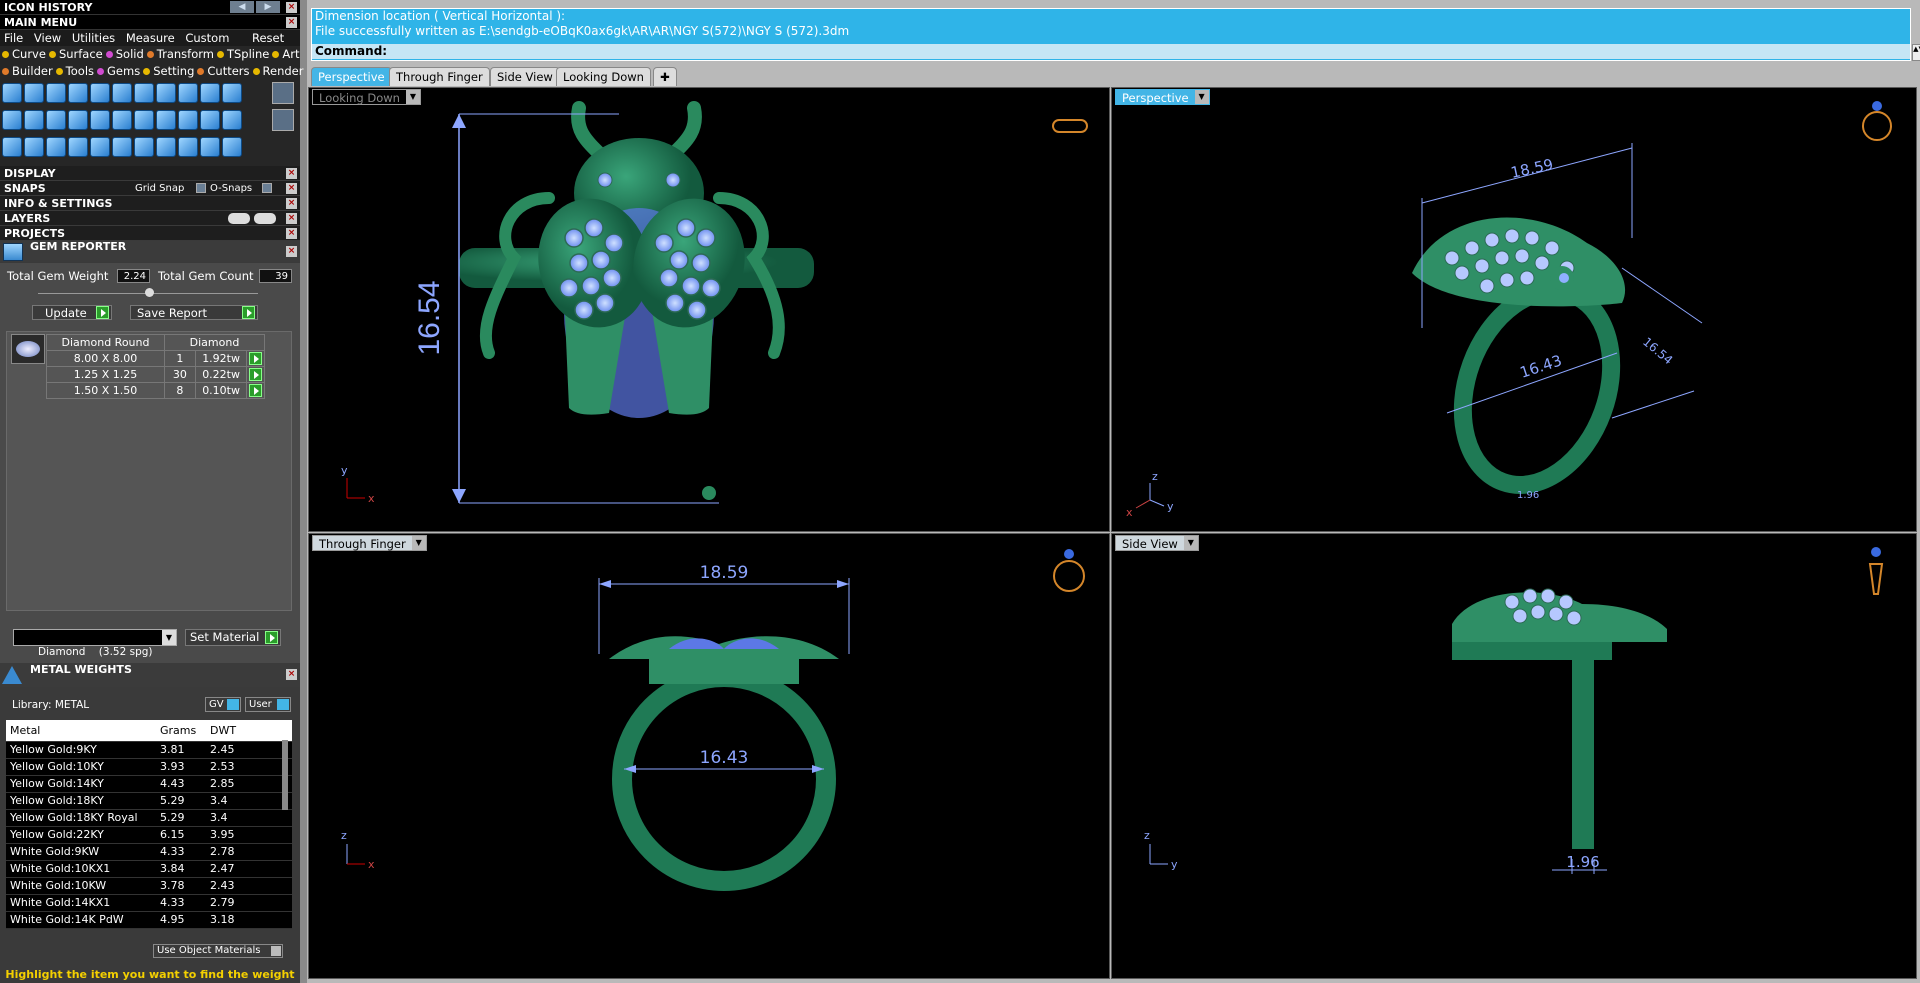 The height and width of the screenshot is (983, 1920). What do you see at coordinates (1916, 52) in the screenshot?
I see `scroll-arrows-icon: ▲▼` at bounding box center [1916, 52].